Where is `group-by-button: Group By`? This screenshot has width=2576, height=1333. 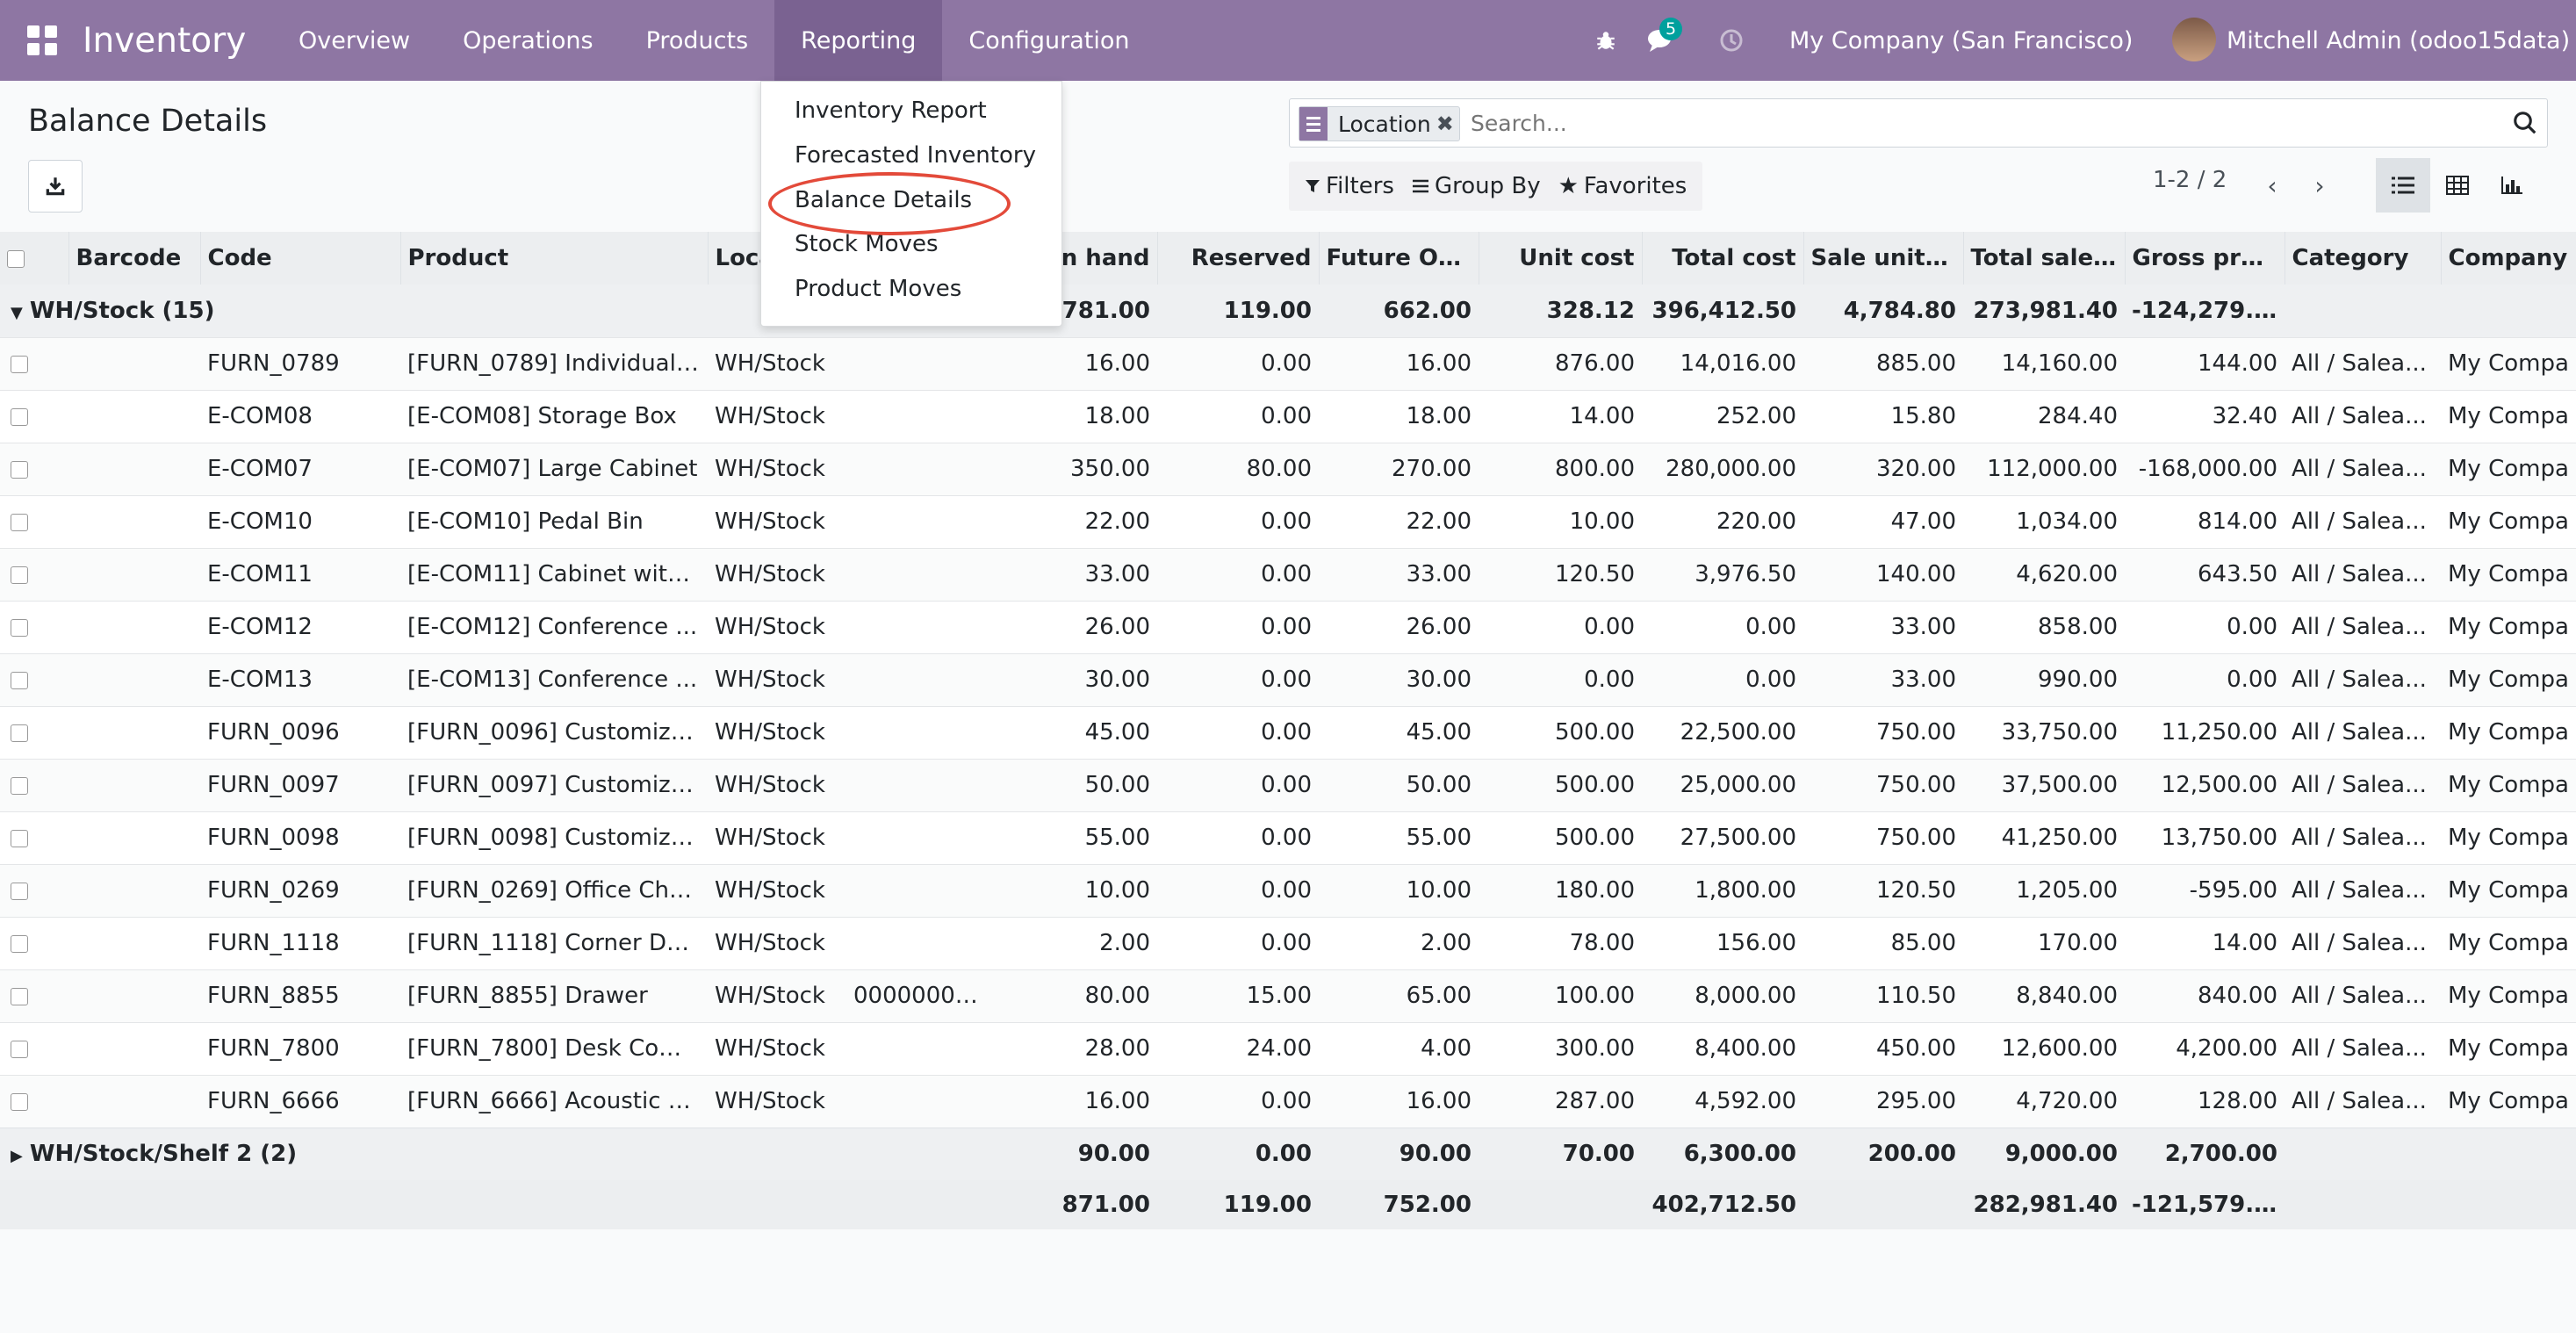
group-by-button: Group By is located at coordinates (1476, 186).